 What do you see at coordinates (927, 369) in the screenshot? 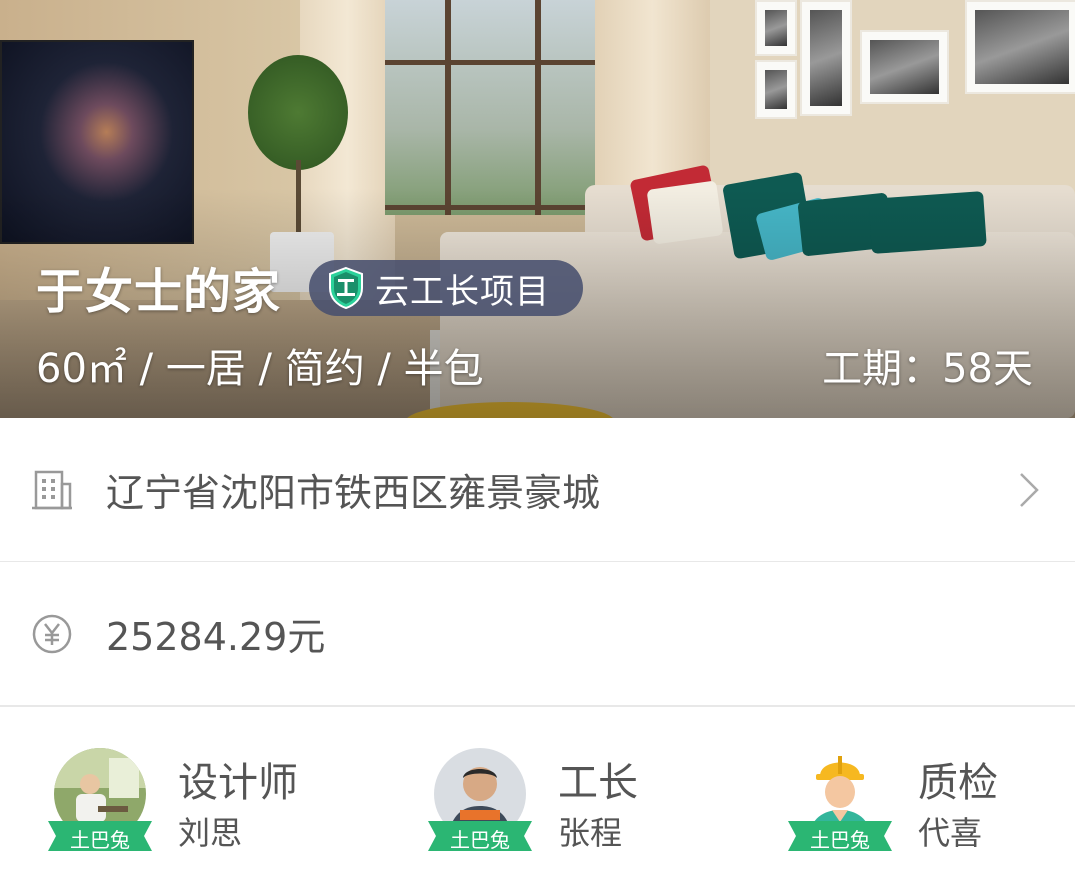
I see `project-duration: 工期：58天` at bounding box center [927, 369].